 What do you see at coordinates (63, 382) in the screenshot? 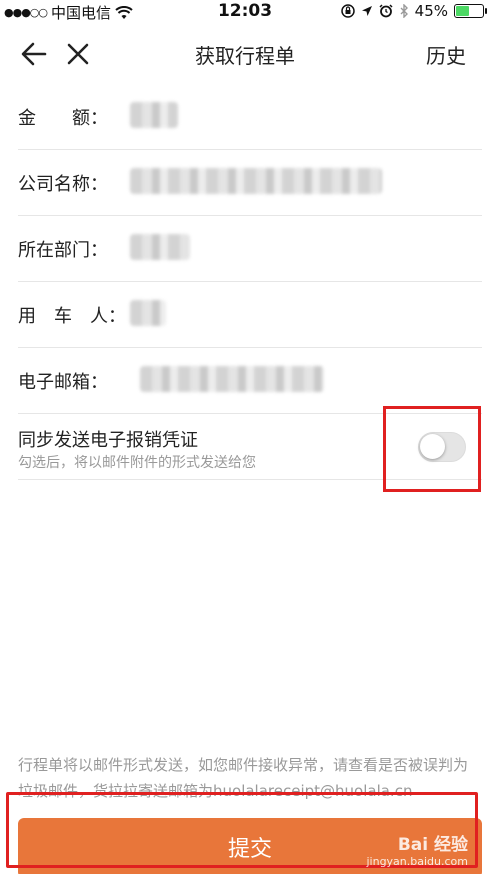
I see `field-label-email: 电子邮箱：` at bounding box center [63, 382].